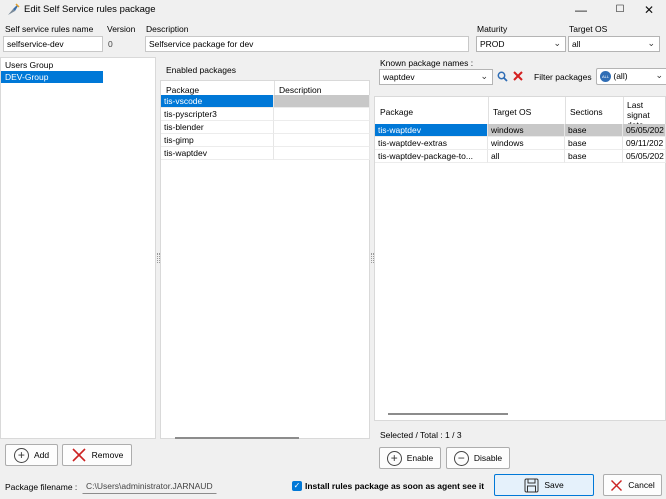  Describe the element at coordinates (436, 77) in the screenshot. I see `known-search-combo: waptdev ⌄` at that location.